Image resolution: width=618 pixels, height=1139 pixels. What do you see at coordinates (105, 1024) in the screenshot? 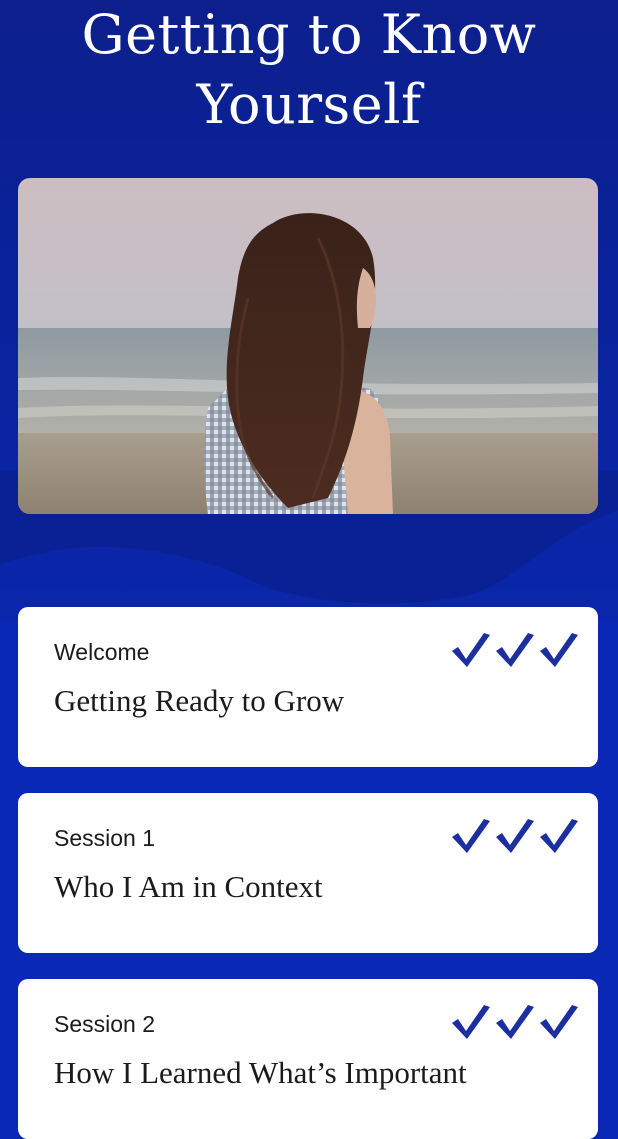
I see `session-label: Session 2` at bounding box center [105, 1024].